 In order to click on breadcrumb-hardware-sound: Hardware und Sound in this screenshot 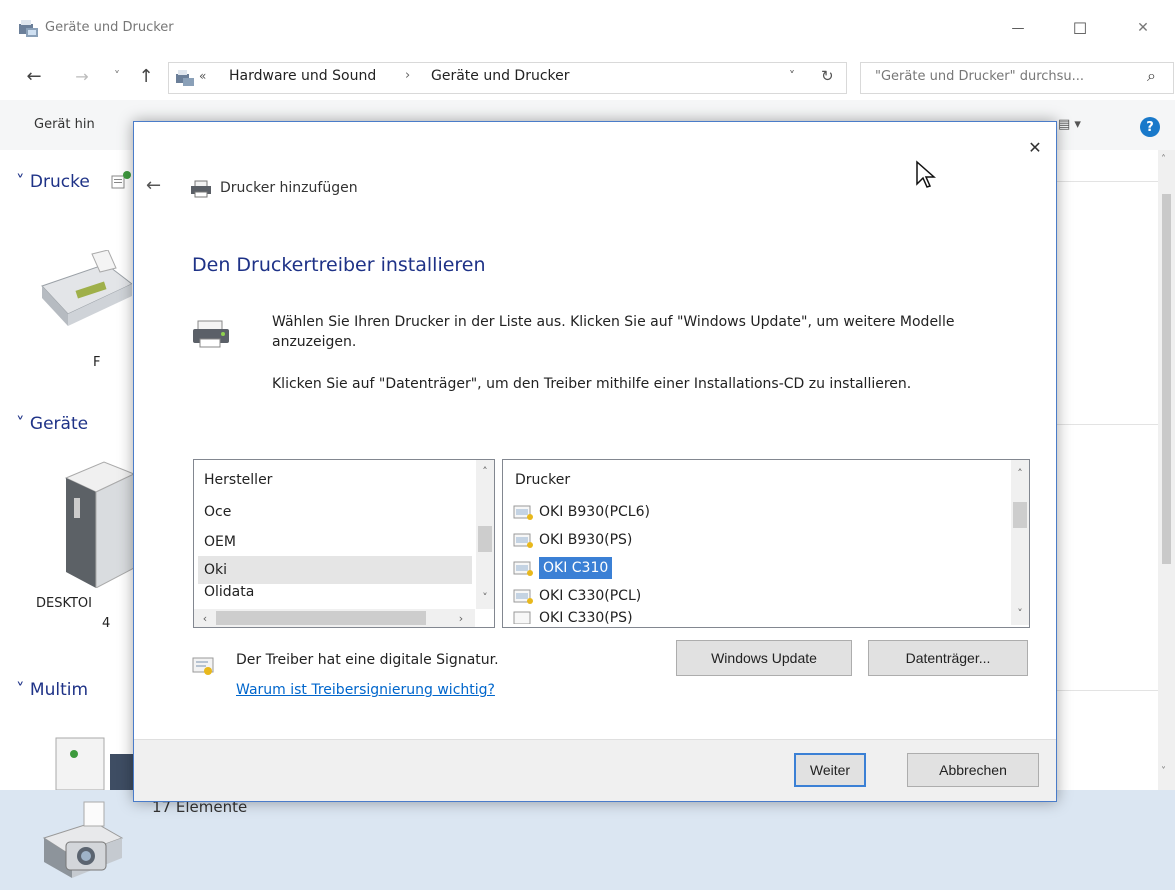, I will do `click(302, 76)`.